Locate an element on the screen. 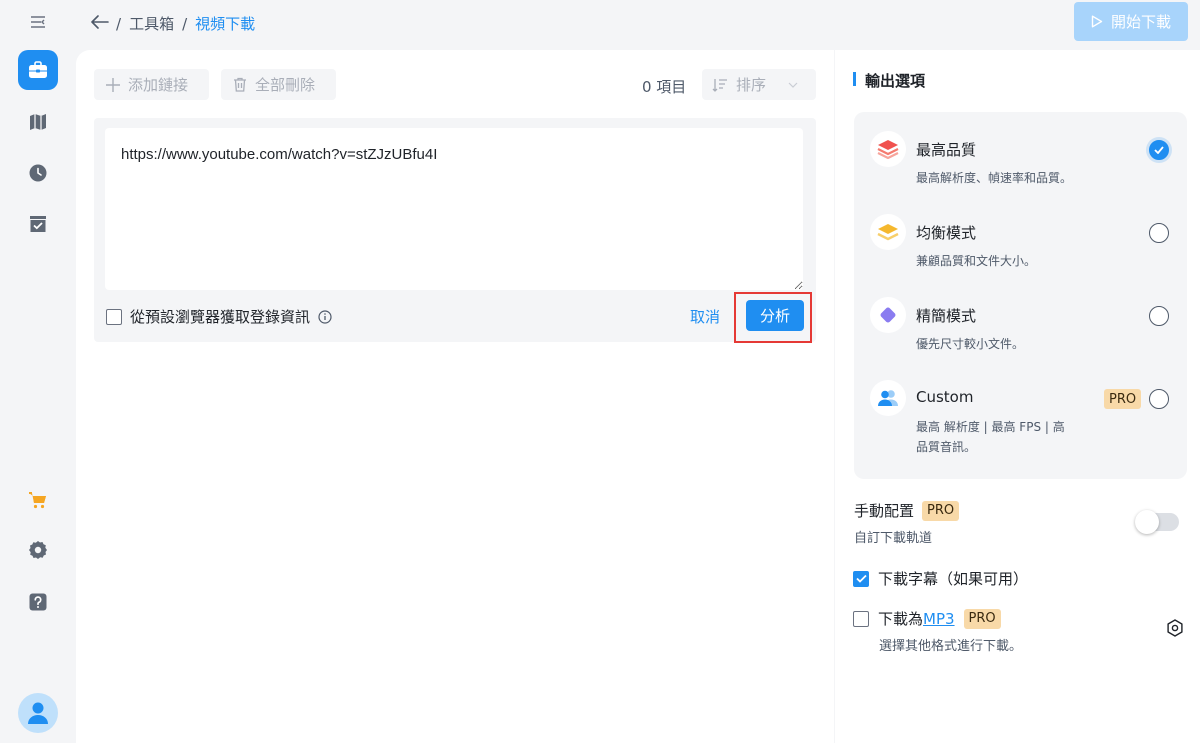 The height and width of the screenshot is (743, 1200). add-link-button: 添加鏈接 is located at coordinates (151, 84).